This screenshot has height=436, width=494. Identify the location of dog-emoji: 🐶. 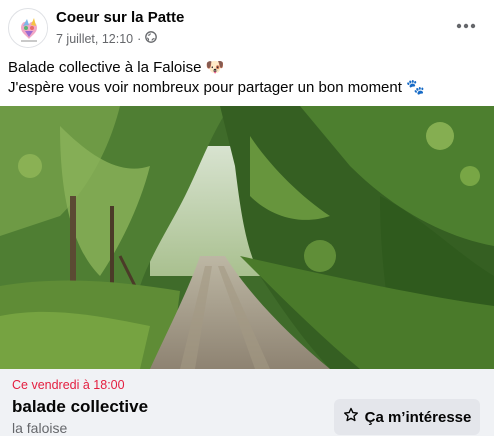
(215, 67).